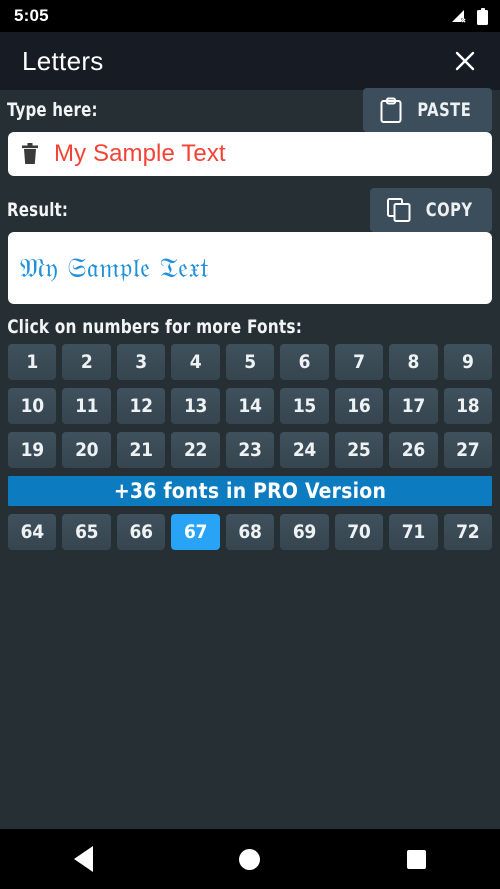 Image resolution: width=500 pixels, height=889 pixels. I want to click on input-label: Type here:, so click(52, 110).